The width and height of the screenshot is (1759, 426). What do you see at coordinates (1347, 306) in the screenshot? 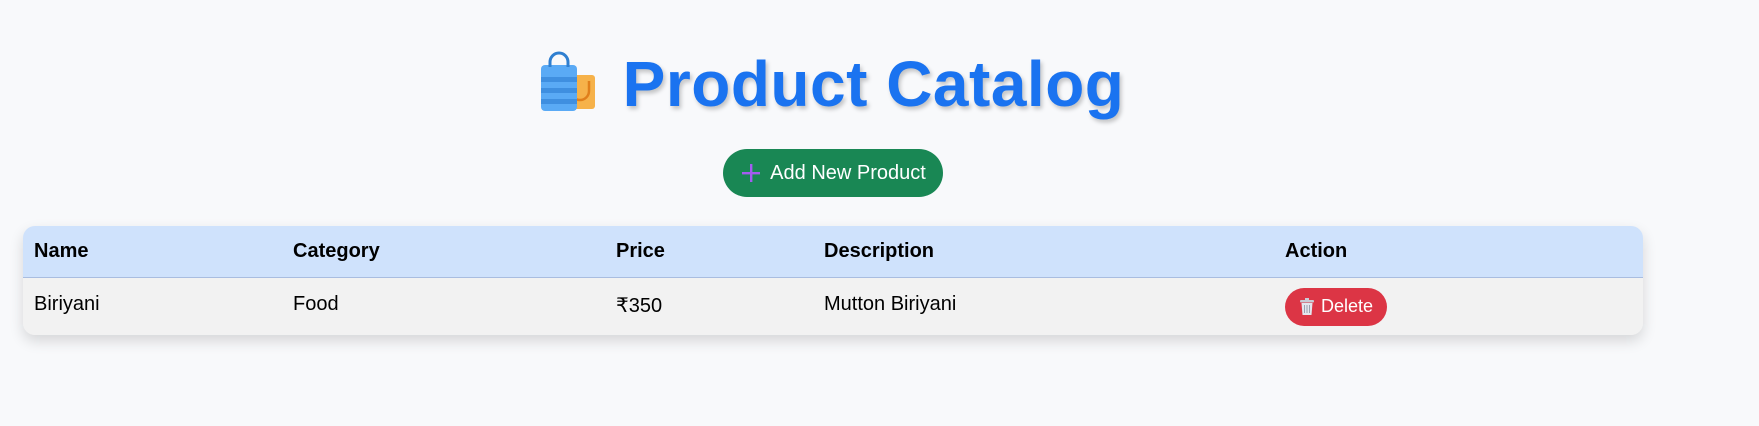
I see `delete-label: Delete` at bounding box center [1347, 306].